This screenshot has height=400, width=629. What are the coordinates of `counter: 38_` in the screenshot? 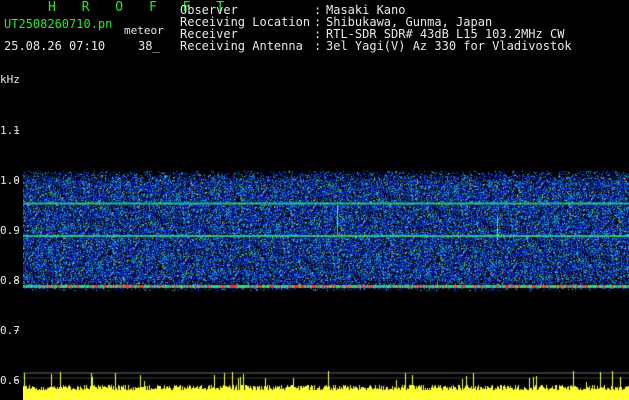 It's located at (149, 46).